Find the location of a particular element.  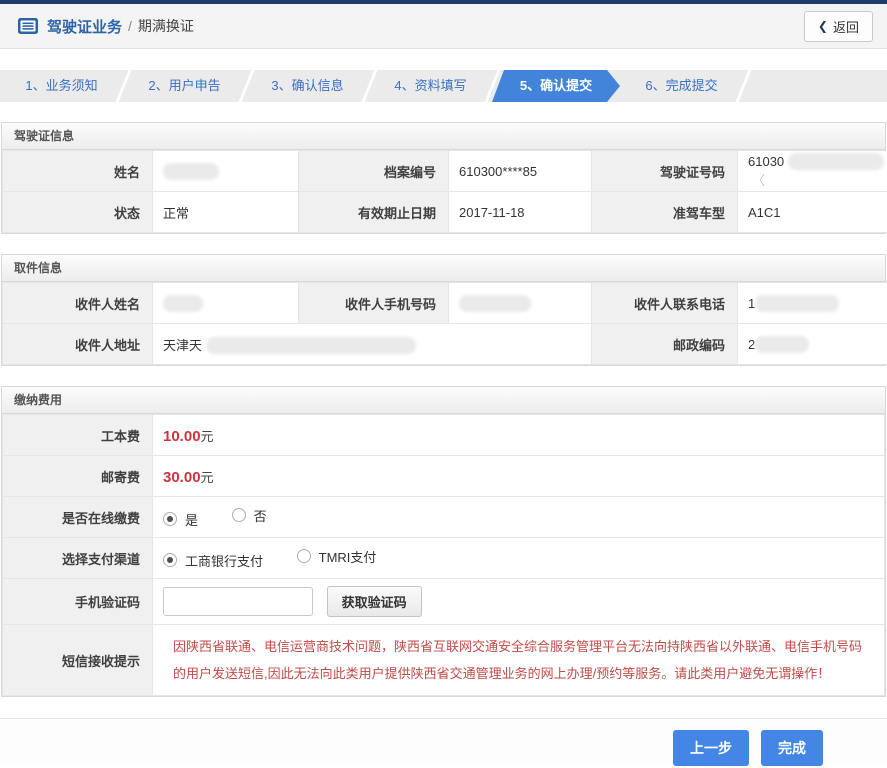

table-row: 姓名 档案编号 610300****85 驾驶证号码 61030 〈 is located at coordinates (444, 171).